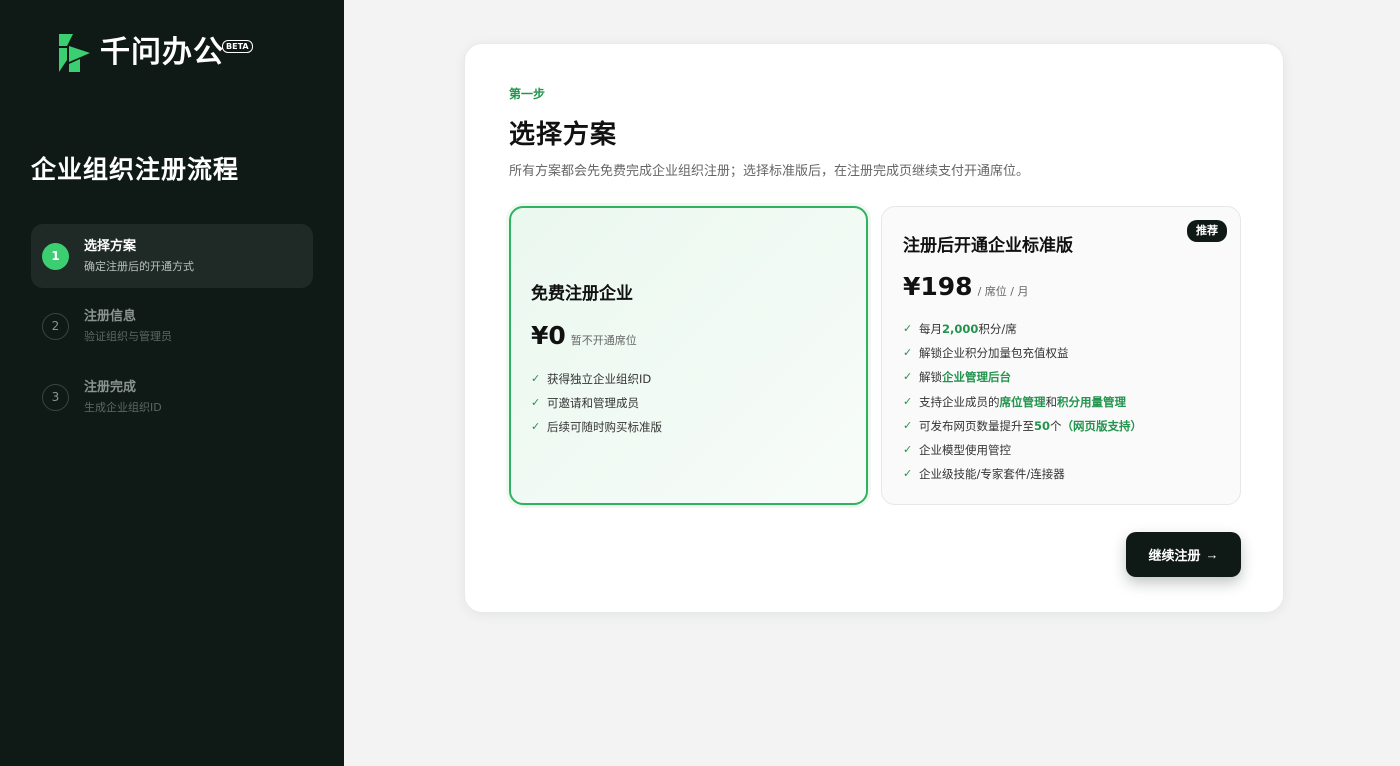  Describe the element at coordinates (172, 326) in the screenshot. I see `step-registration-info: 2 注册信息 验证组织与管理员` at that location.